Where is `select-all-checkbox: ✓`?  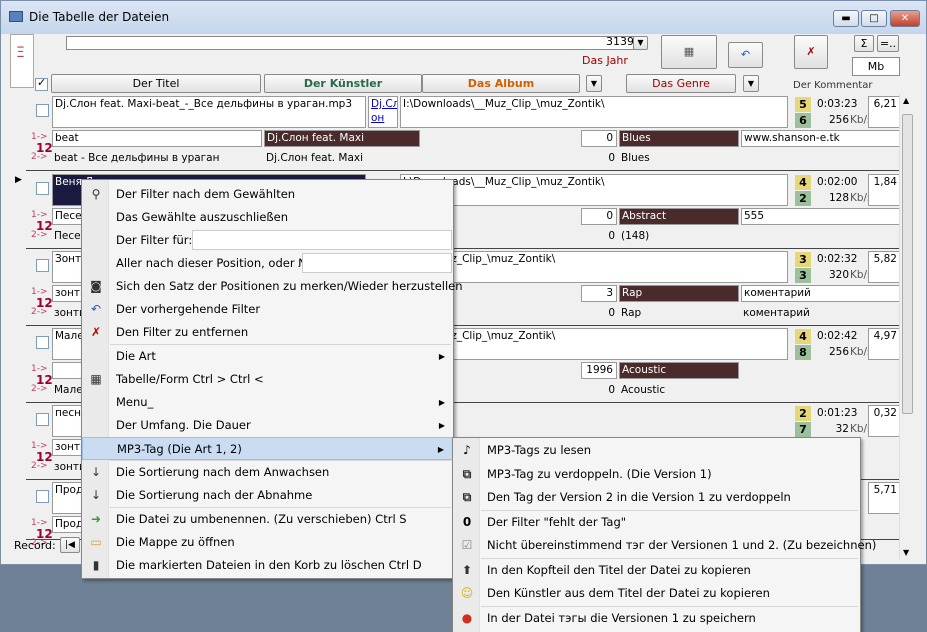 select-all-checkbox: ✓ is located at coordinates (41, 83).